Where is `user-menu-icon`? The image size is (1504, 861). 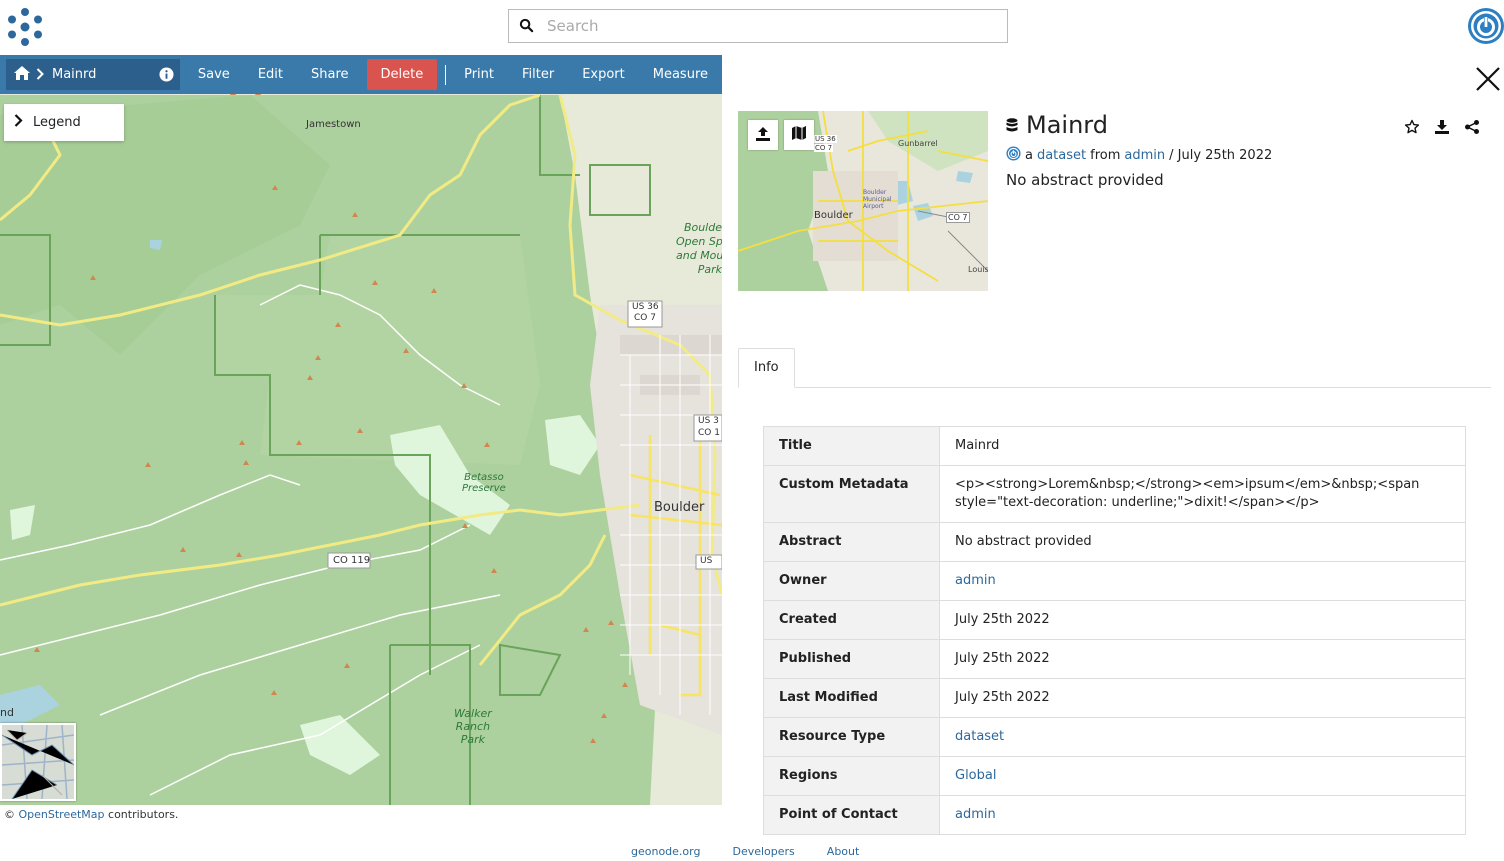 user-menu-icon is located at coordinates (1485, 26).